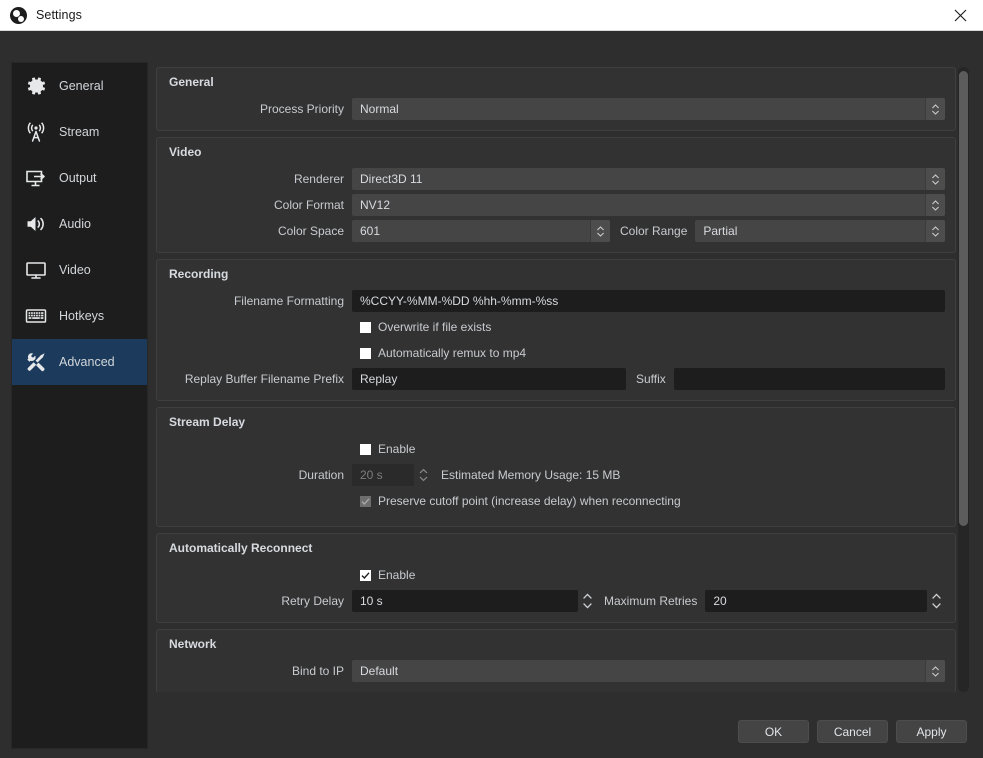  I want to click on sidebar-item-general: General, so click(79, 86).